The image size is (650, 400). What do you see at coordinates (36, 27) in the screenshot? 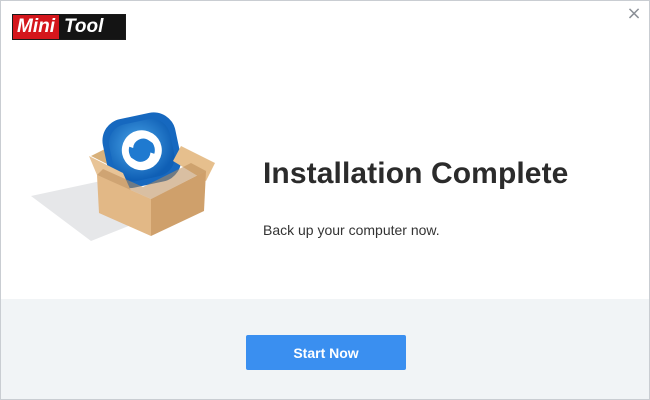
I see `logo-mini-text: Mini` at bounding box center [36, 27].